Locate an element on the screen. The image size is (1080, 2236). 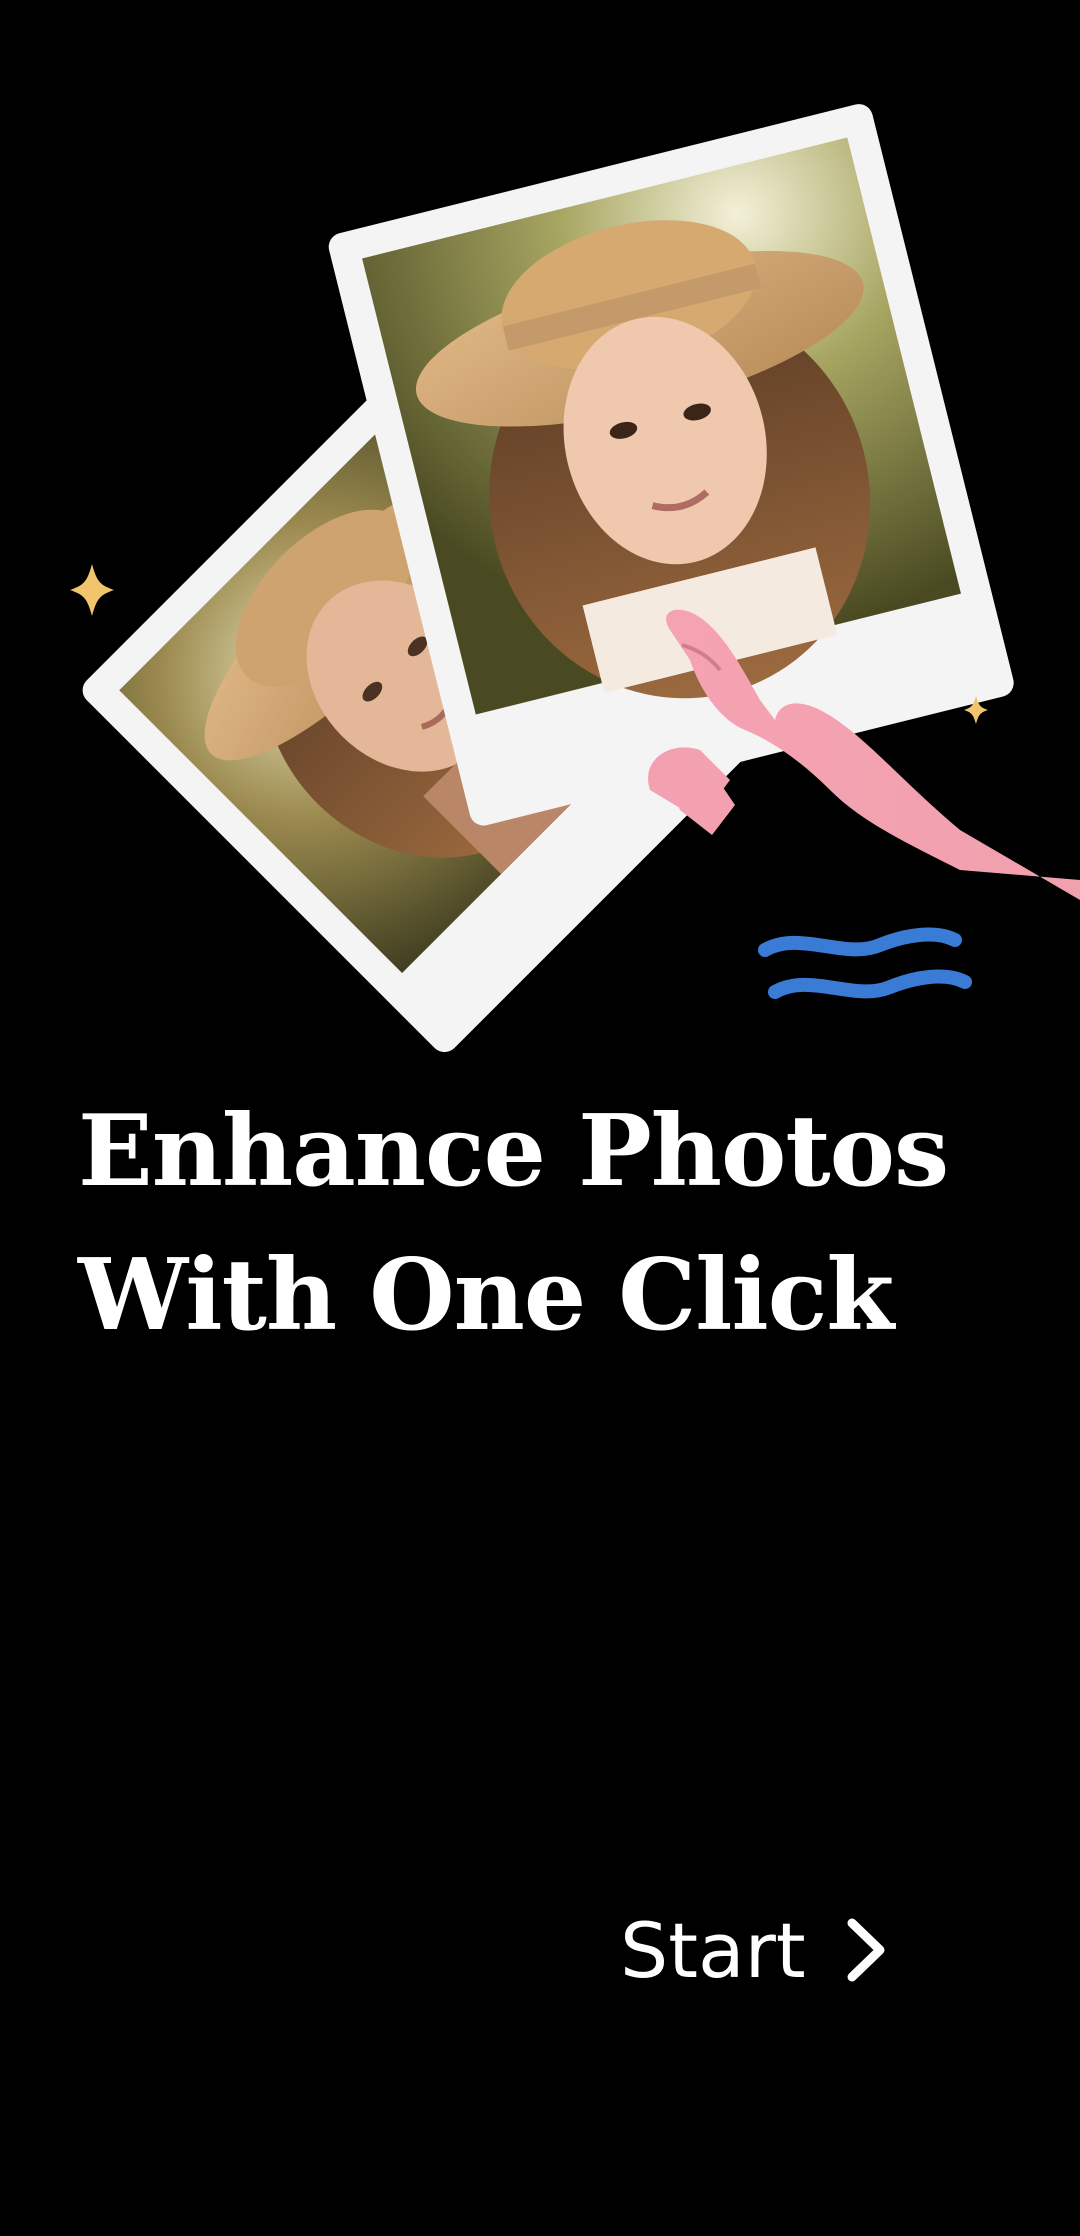
chevron-right-icon is located at coordinates (866, 1950).